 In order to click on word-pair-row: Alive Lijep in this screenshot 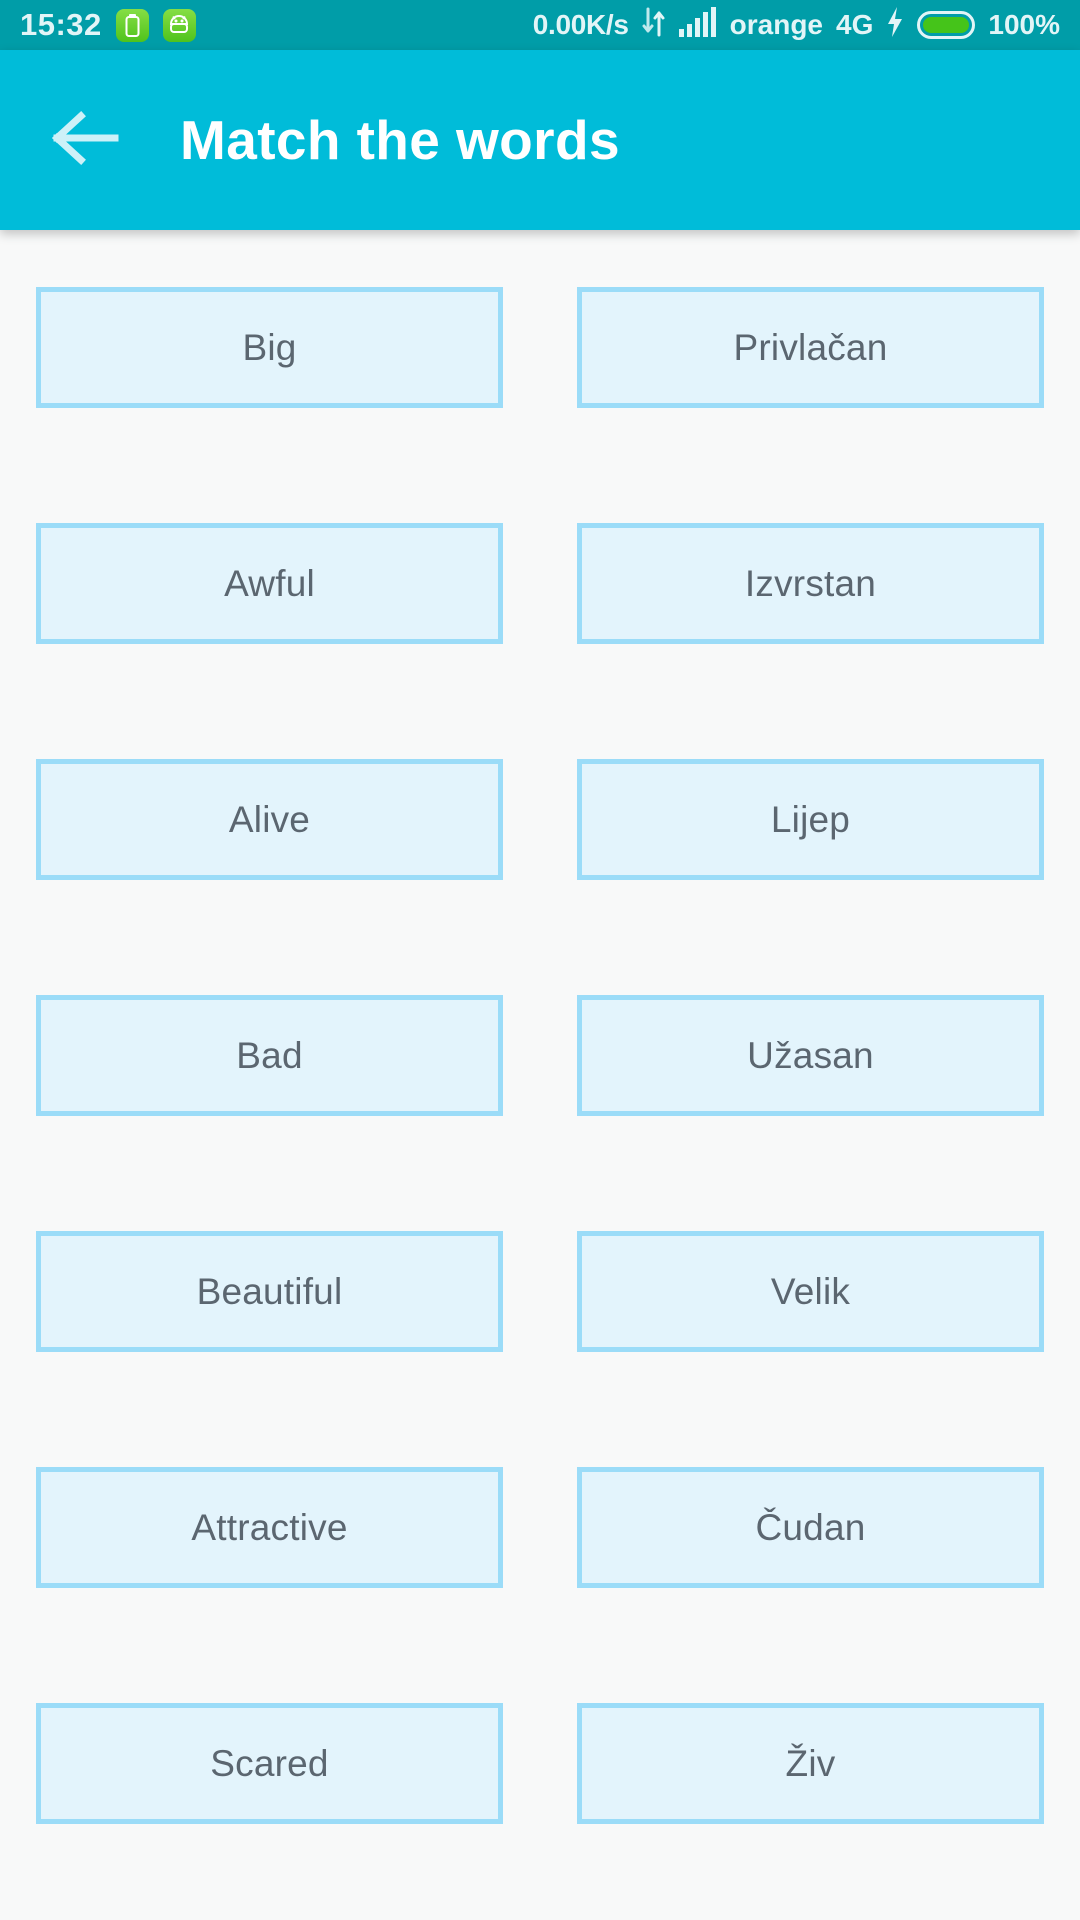, I will do `click(540, 819)`.